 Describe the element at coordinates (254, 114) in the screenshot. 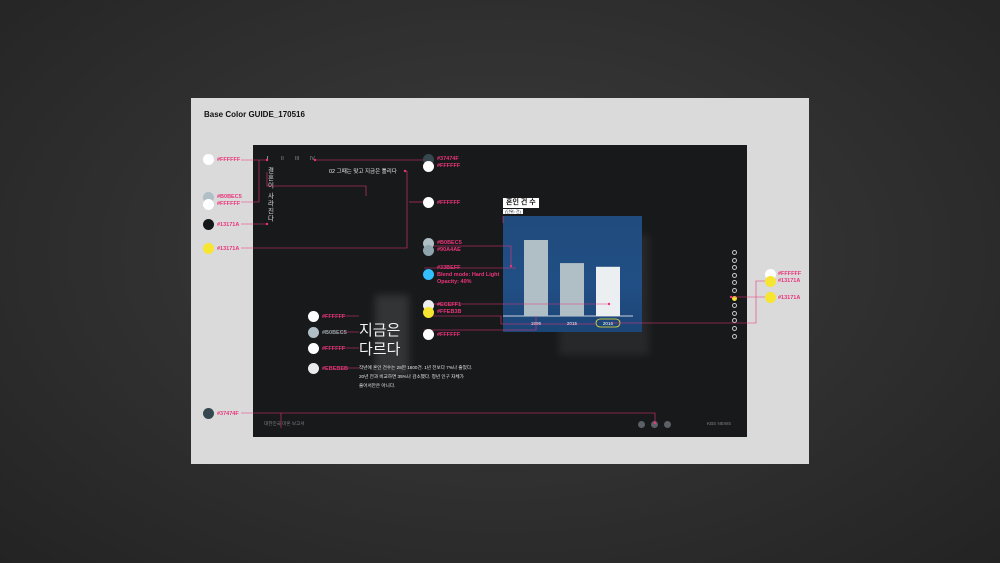

I see `card-title: Base Color GUIDE_170516` at that location.